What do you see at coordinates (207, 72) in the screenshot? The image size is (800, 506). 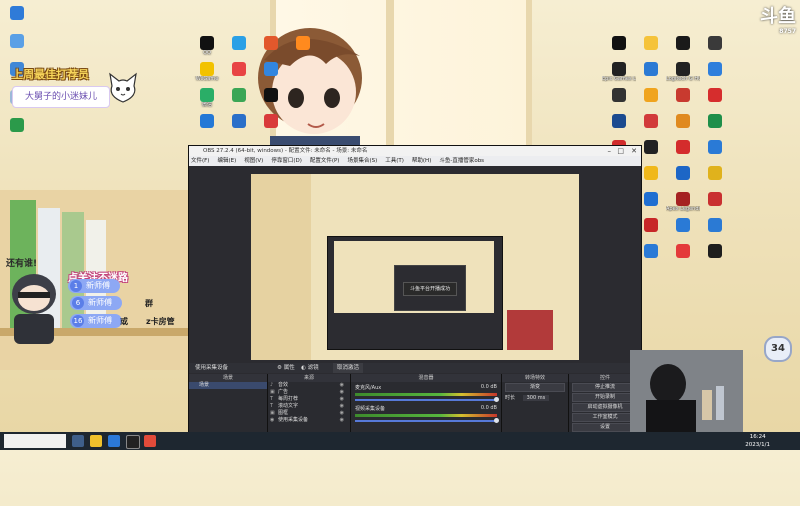 I see `desktop-icon: WeGame` at bounding box center [207, 72].